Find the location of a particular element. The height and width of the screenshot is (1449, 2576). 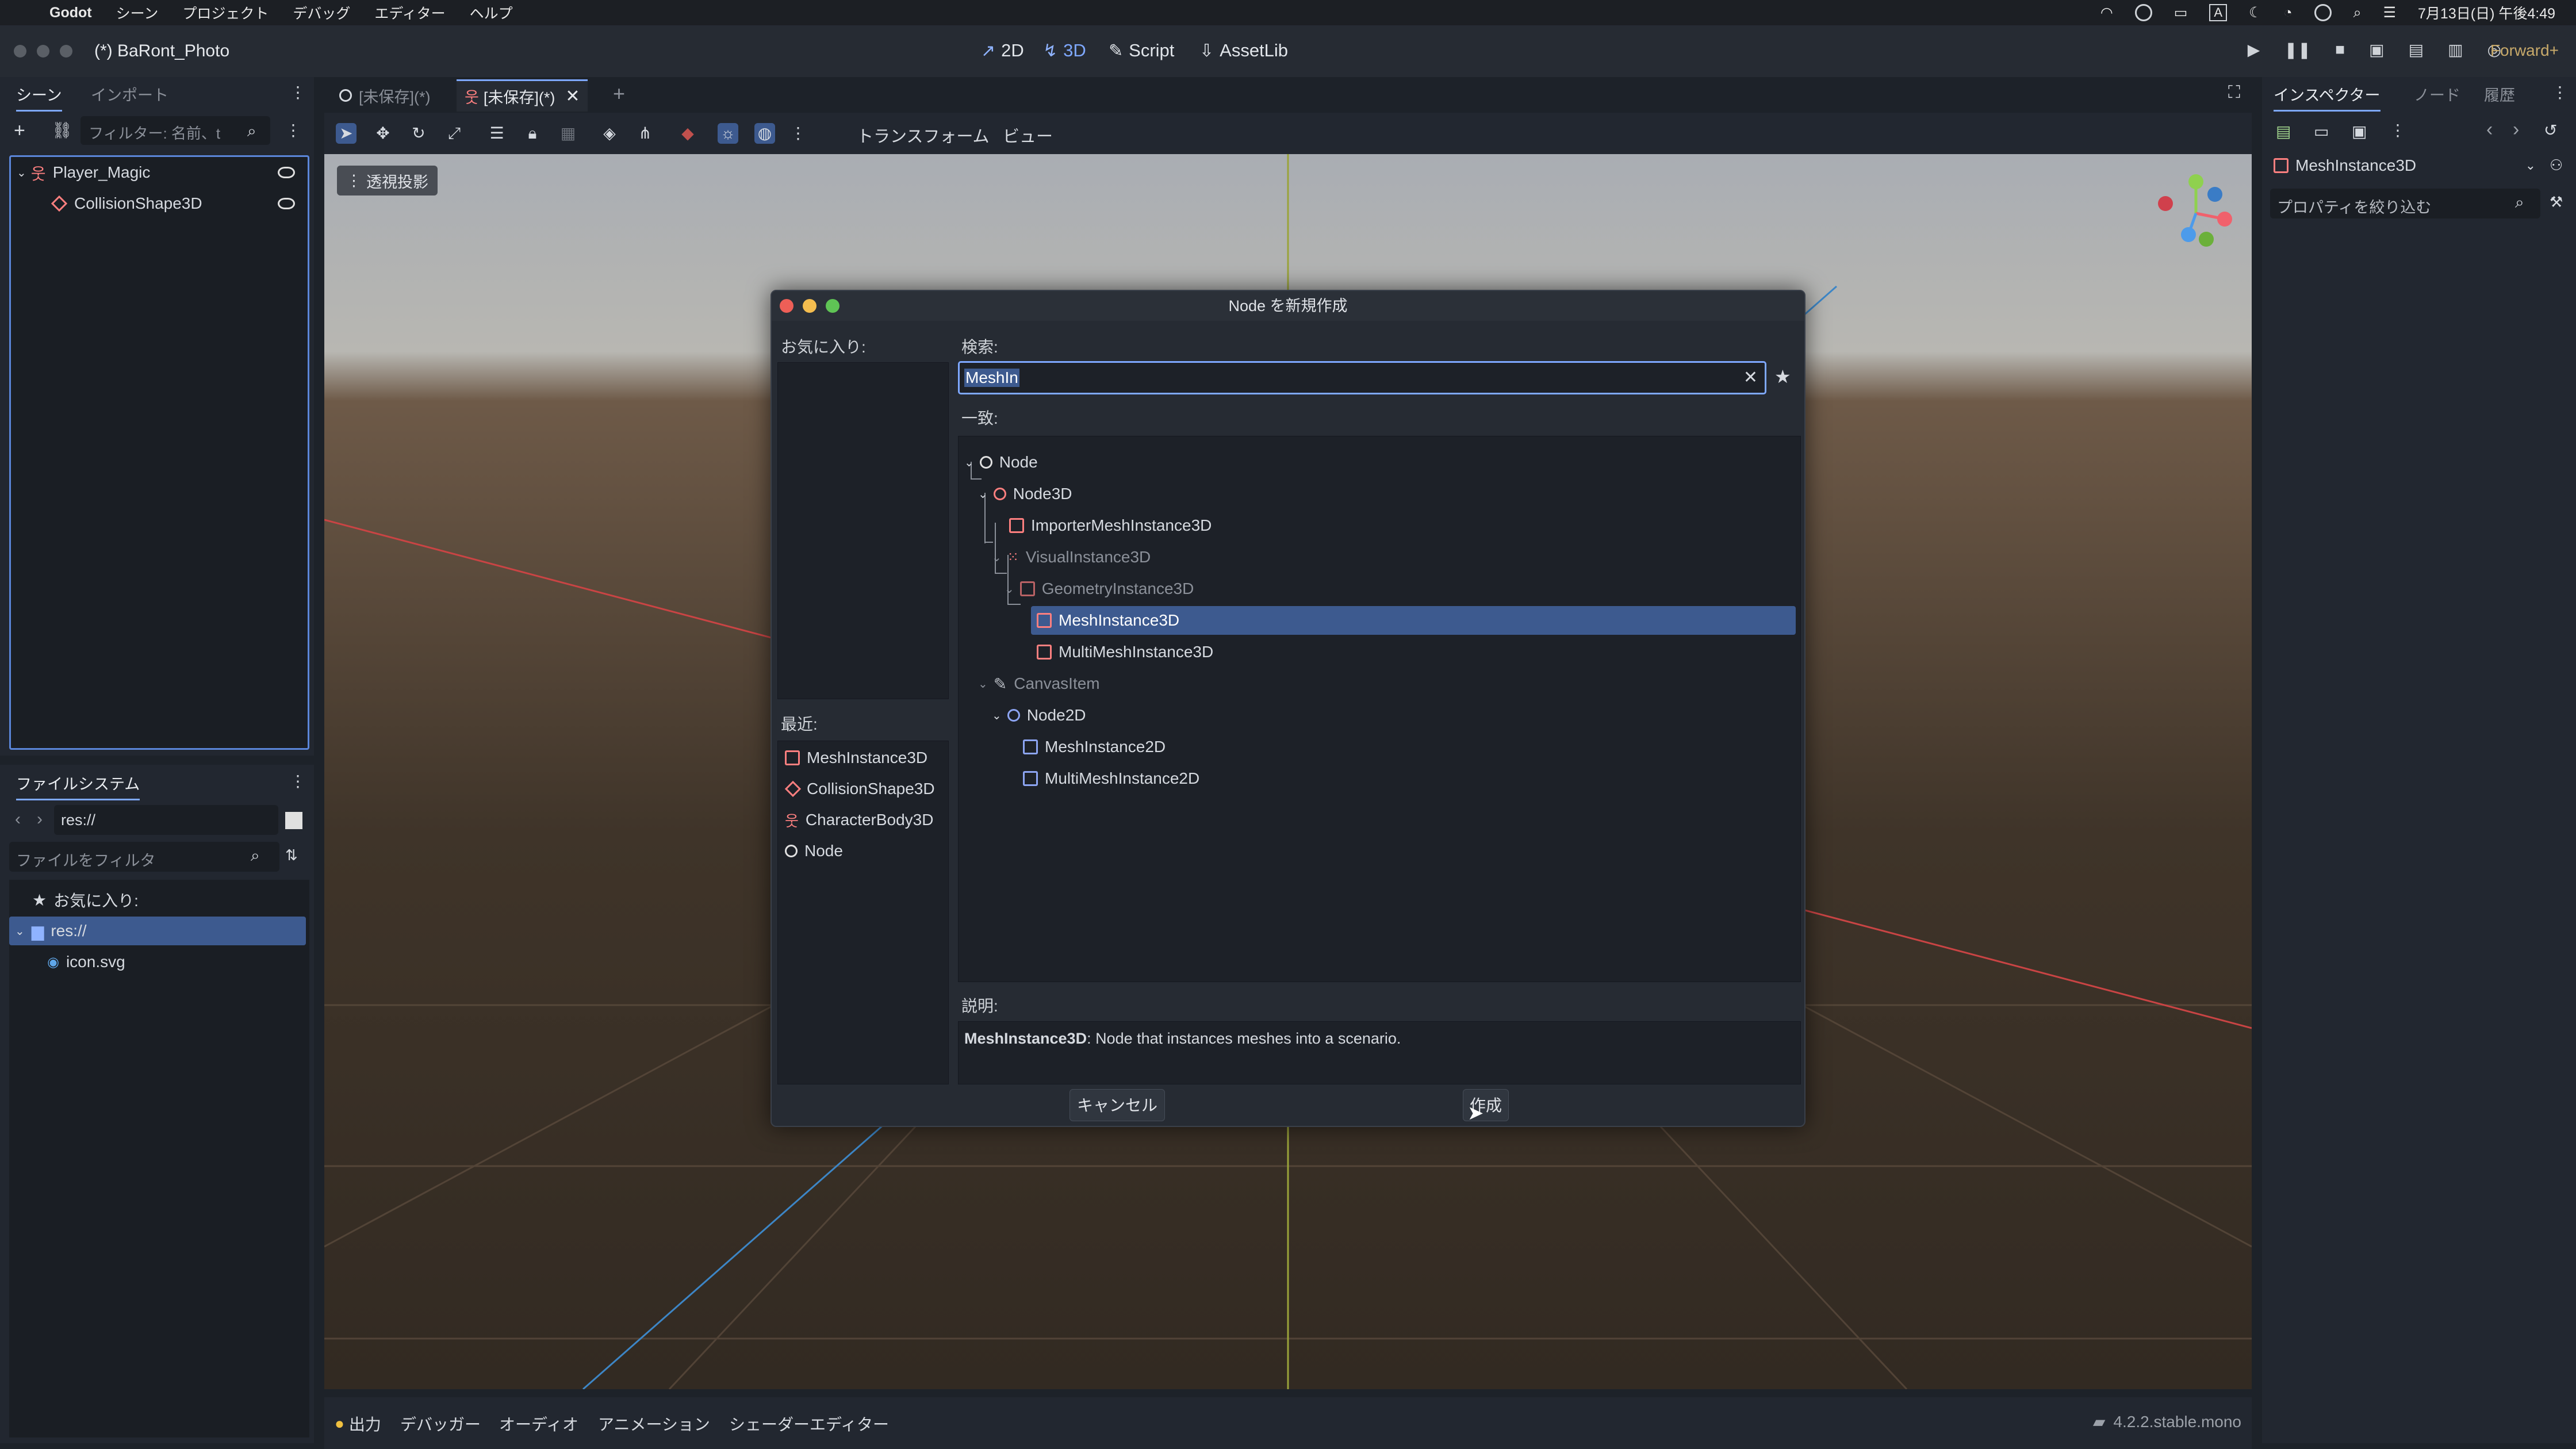

perspective-button: ⋮ 透視投影 is located at coordinates (387, 180).